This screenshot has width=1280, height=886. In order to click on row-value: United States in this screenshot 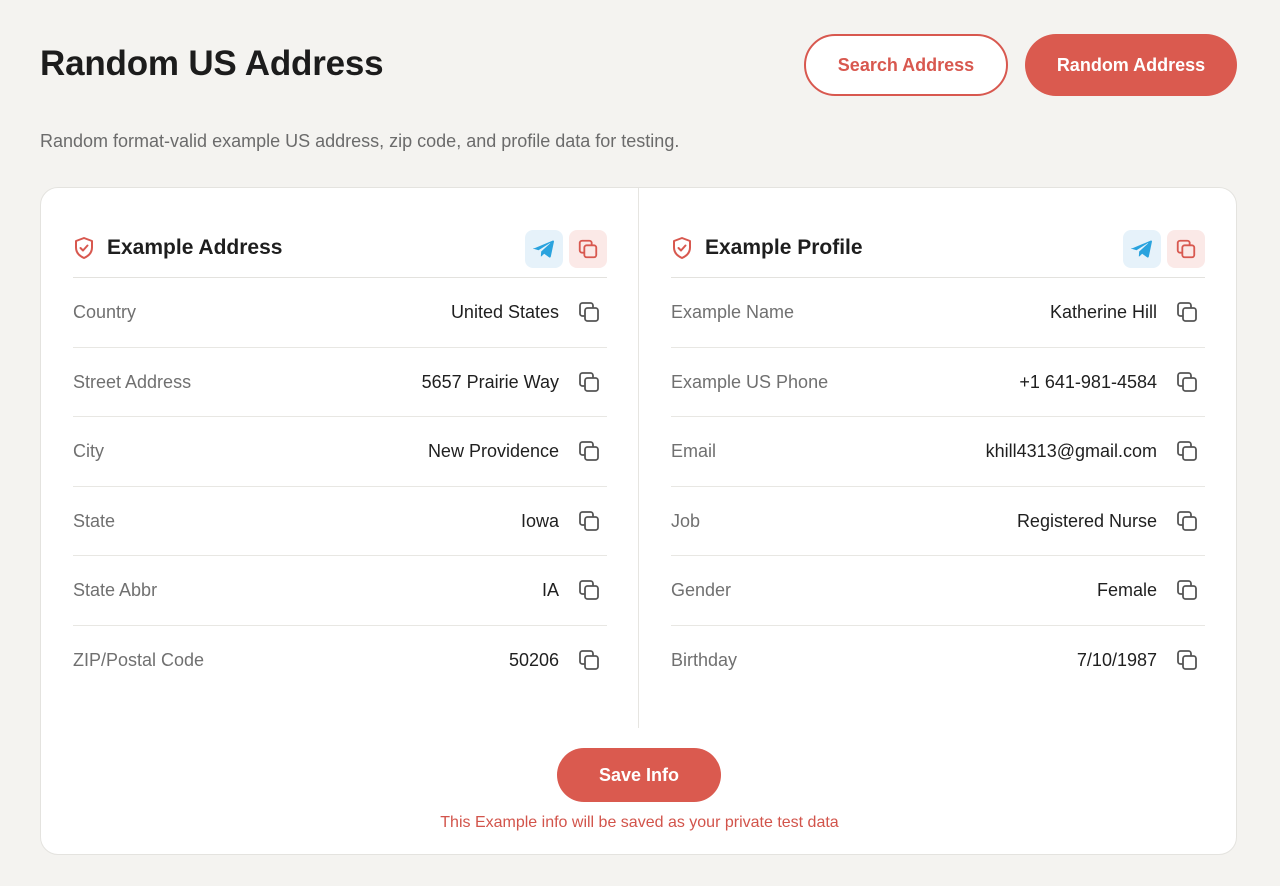, I will do `click(505, 312)`.